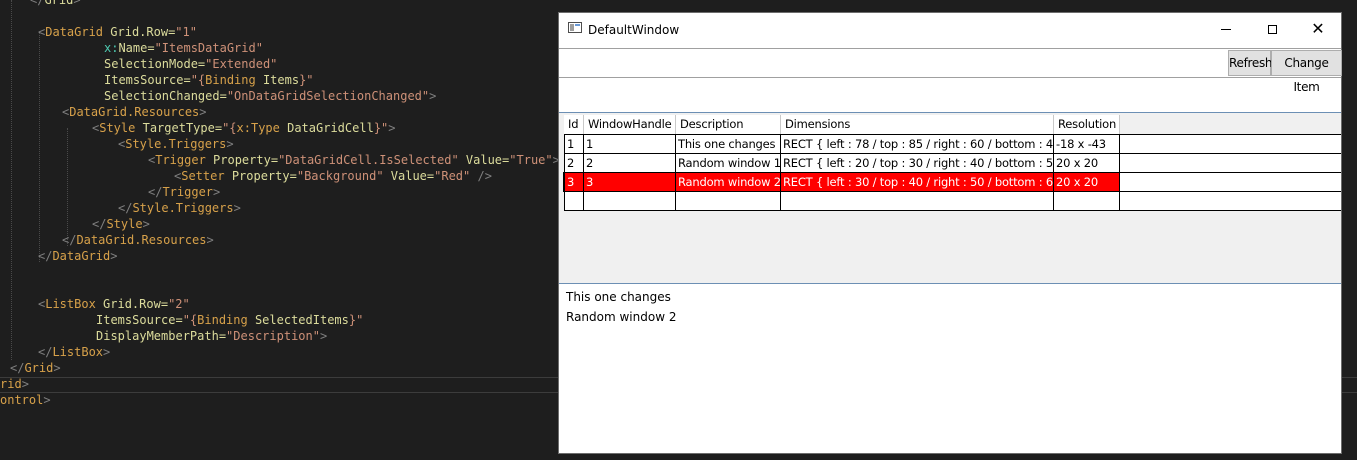 This screenshot has height=460, width=1357. What do you see at coordinates (1250, 63) in the screenshot?
I see `refresh-button: Refresh` at bounding box center [1250, 63].